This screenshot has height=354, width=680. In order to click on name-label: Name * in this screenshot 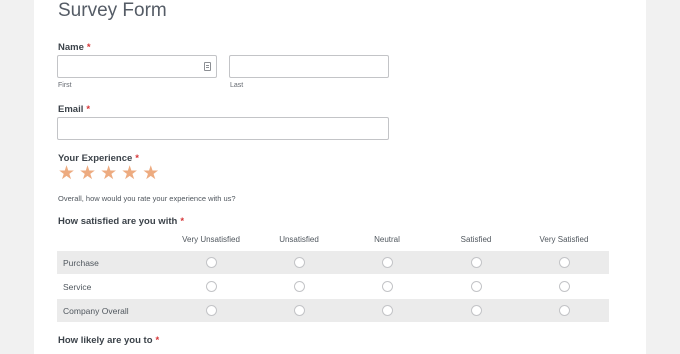, I will do `click(74, 47)`.